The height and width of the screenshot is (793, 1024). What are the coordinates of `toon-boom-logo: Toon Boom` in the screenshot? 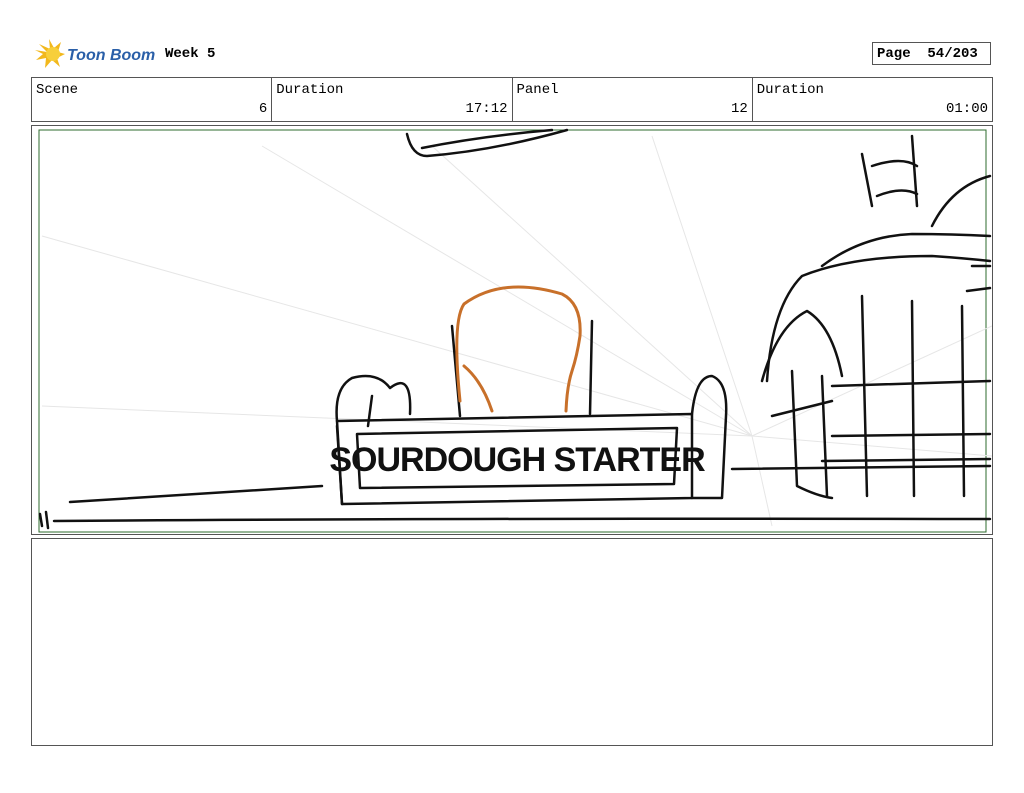 It's located at (95, 54).